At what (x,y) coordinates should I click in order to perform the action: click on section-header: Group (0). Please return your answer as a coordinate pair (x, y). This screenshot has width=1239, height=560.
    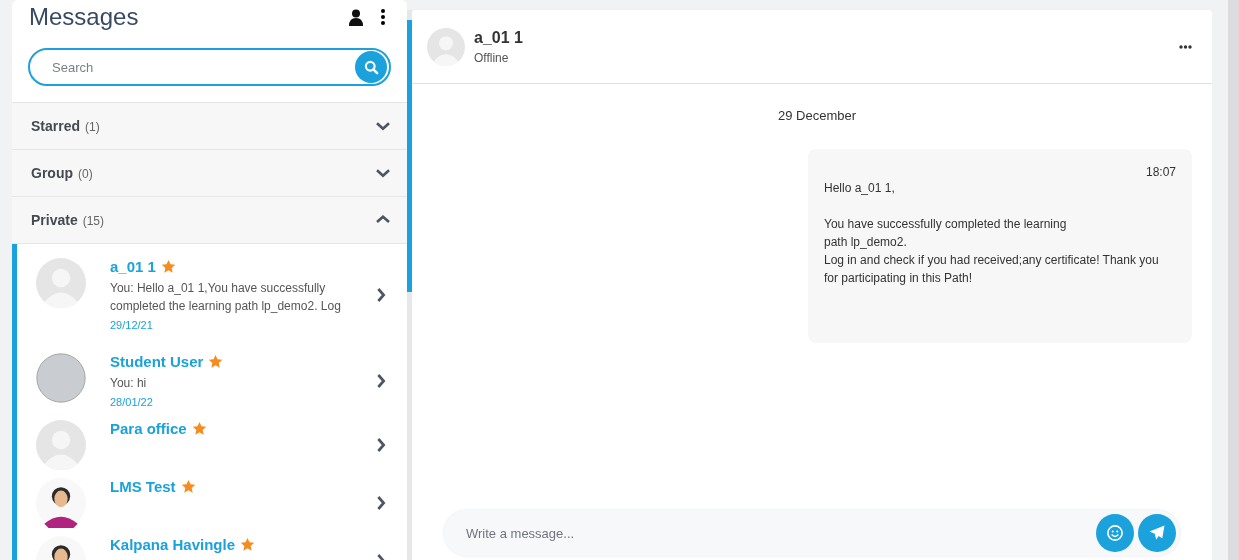
    Looking at the image, I should click on (209, 173).